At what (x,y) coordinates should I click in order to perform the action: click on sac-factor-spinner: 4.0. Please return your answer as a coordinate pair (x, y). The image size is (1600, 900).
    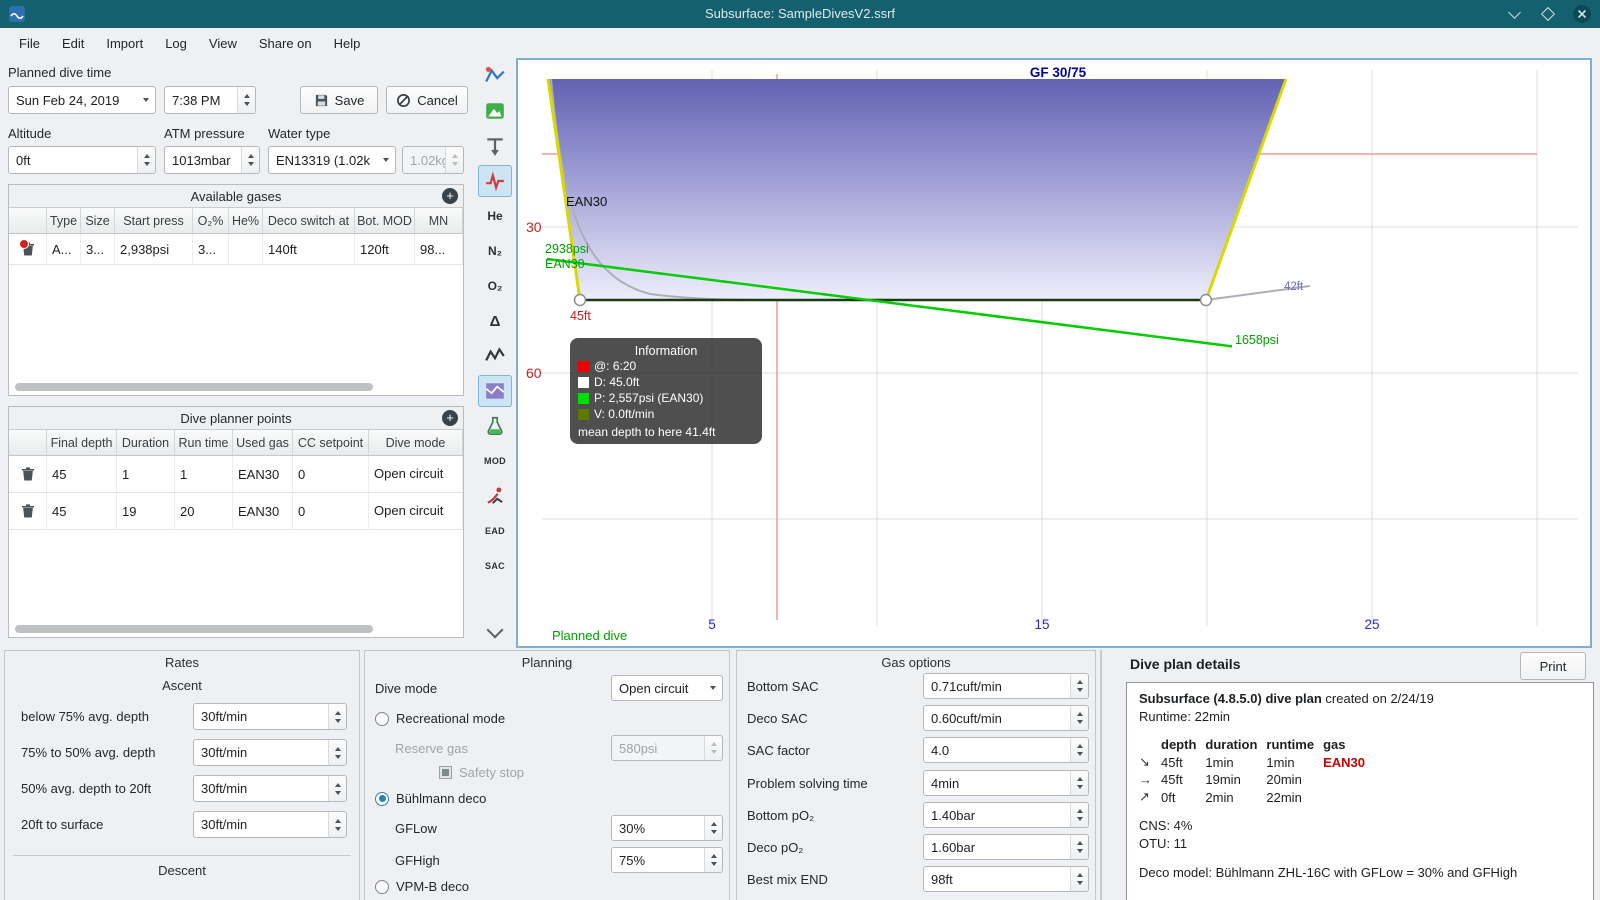
    Looking at the image, I should click on (1006, 750).